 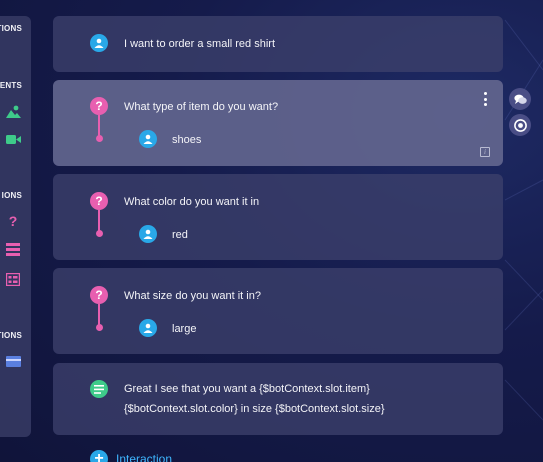 I want to click on text-message-icon, so click(x=99, y=389).